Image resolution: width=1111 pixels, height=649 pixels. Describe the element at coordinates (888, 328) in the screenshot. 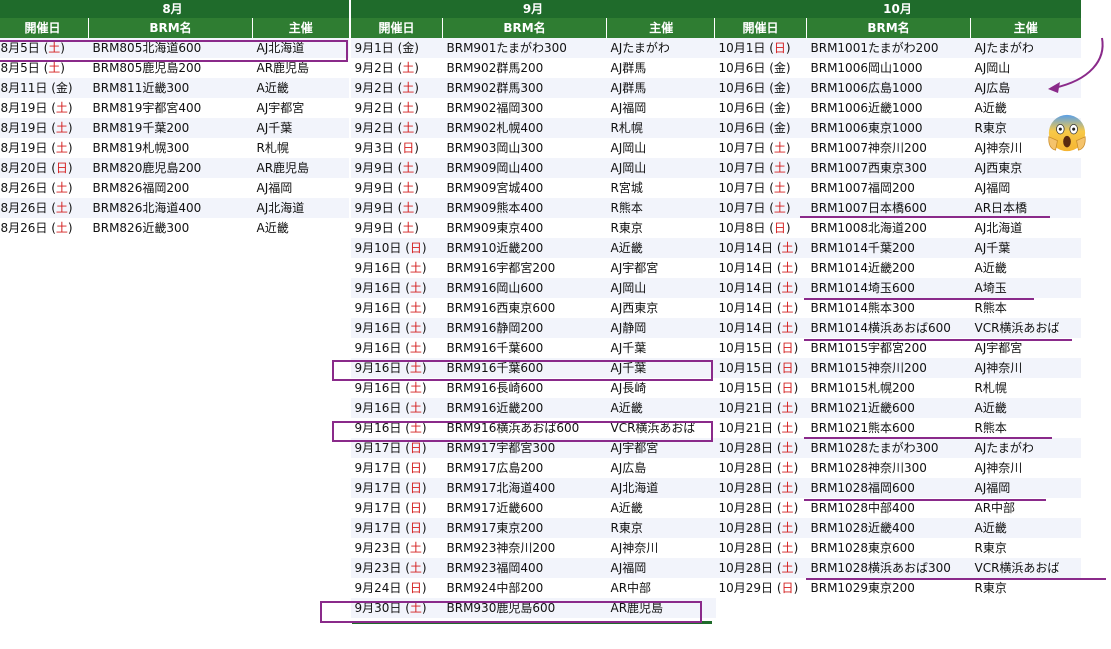

I see `brm-name: BRM1014横浜あおば600` at that location.